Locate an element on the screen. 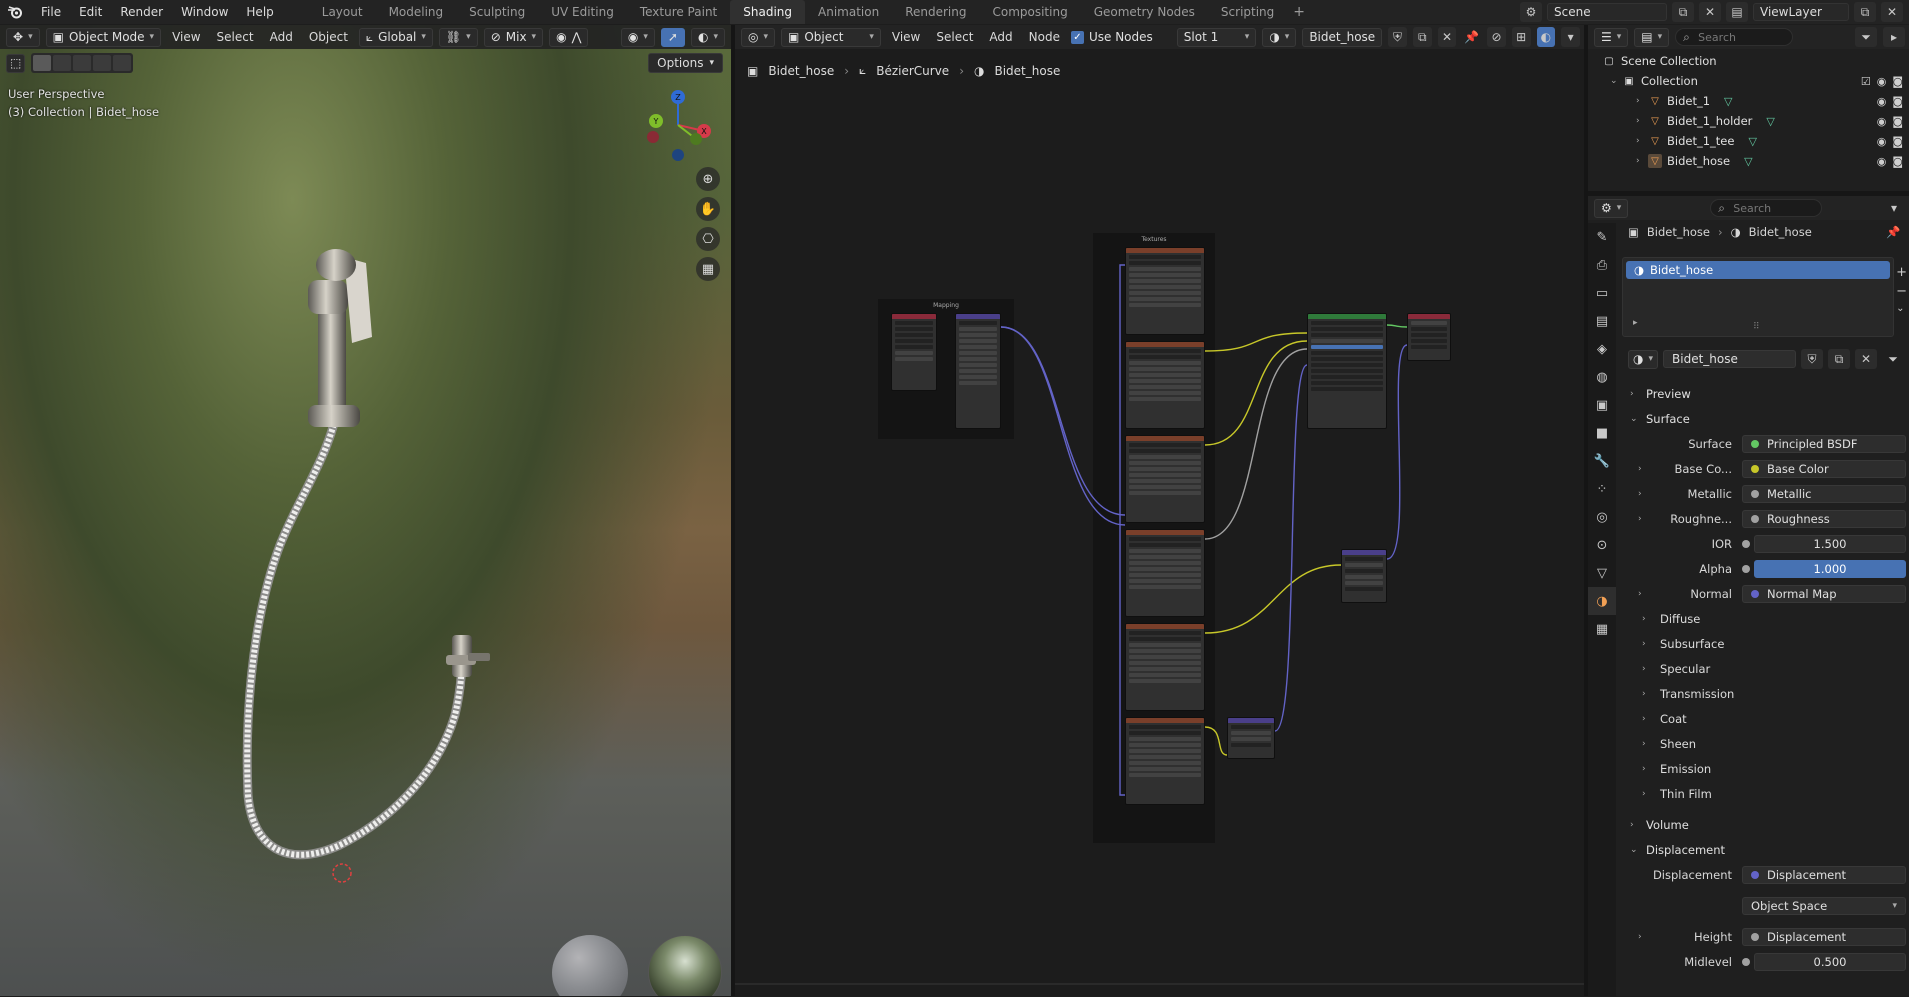 The width and height of the screenshot is (1909, 997). unlink-material-icon: ✕ is located at coordinates (1447, 37).